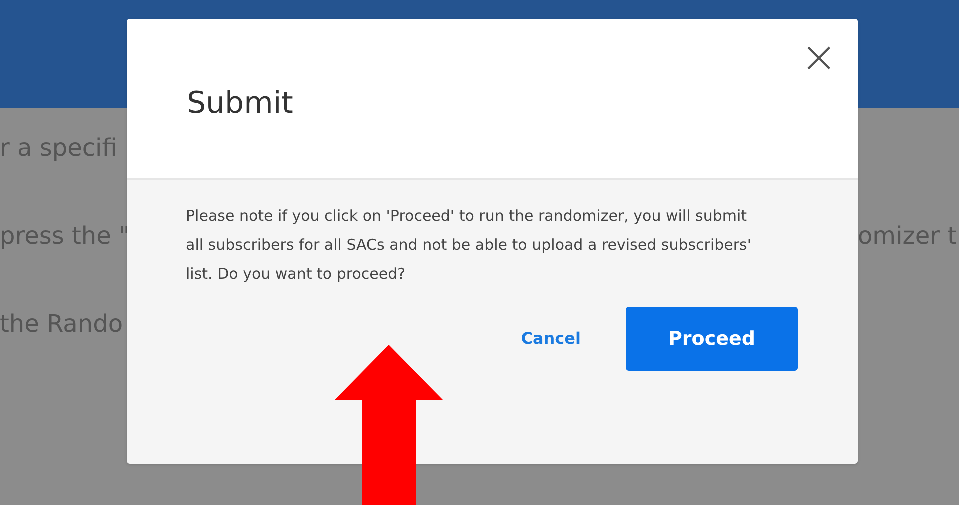 The height and width of the screenshot is (505, 959). I want to click on dialog-title: Submit, so click(240, 104).